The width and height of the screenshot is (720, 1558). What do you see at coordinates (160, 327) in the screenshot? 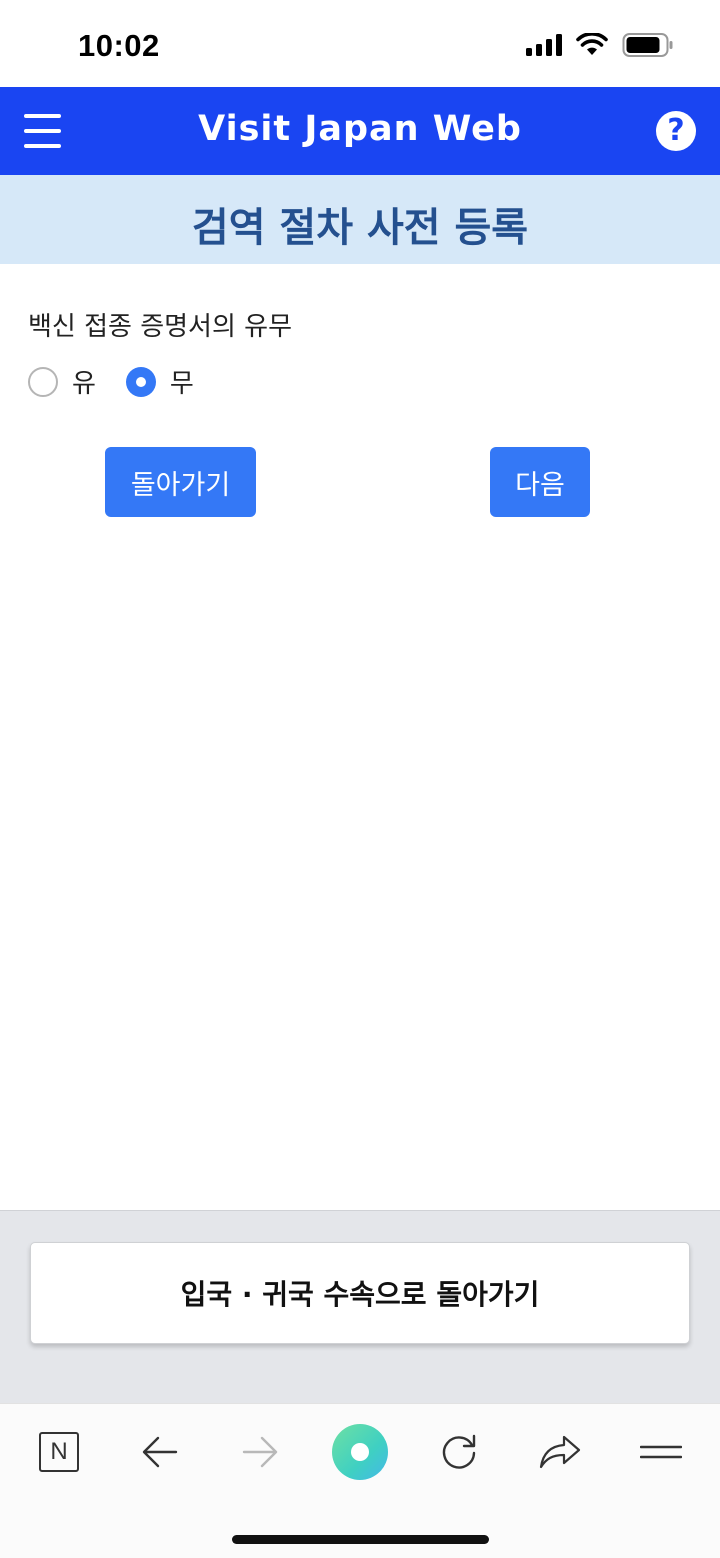
I see `vaccine-certificate-question: 백신 접종 증명서의 유무` at bounding box center [160, 327].